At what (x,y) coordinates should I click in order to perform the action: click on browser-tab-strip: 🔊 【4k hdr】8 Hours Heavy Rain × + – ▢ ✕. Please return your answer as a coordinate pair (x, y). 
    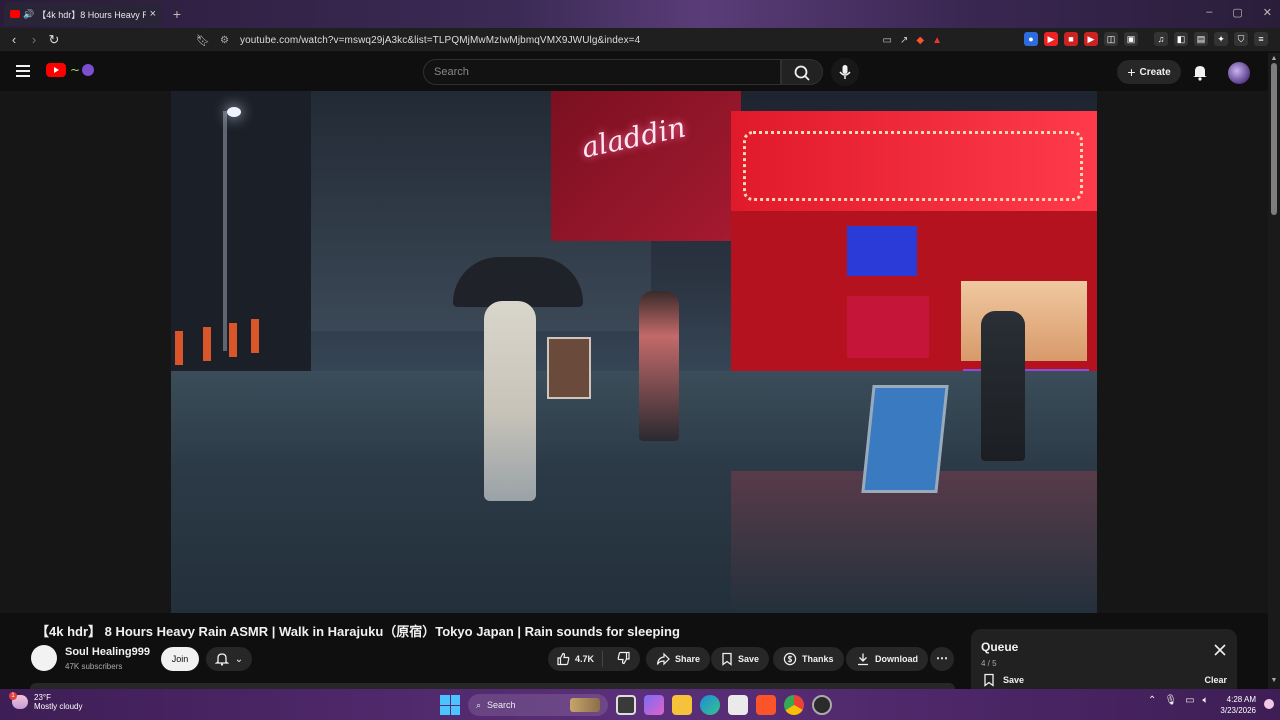
    Looking at the image, I should click on (640, 14).